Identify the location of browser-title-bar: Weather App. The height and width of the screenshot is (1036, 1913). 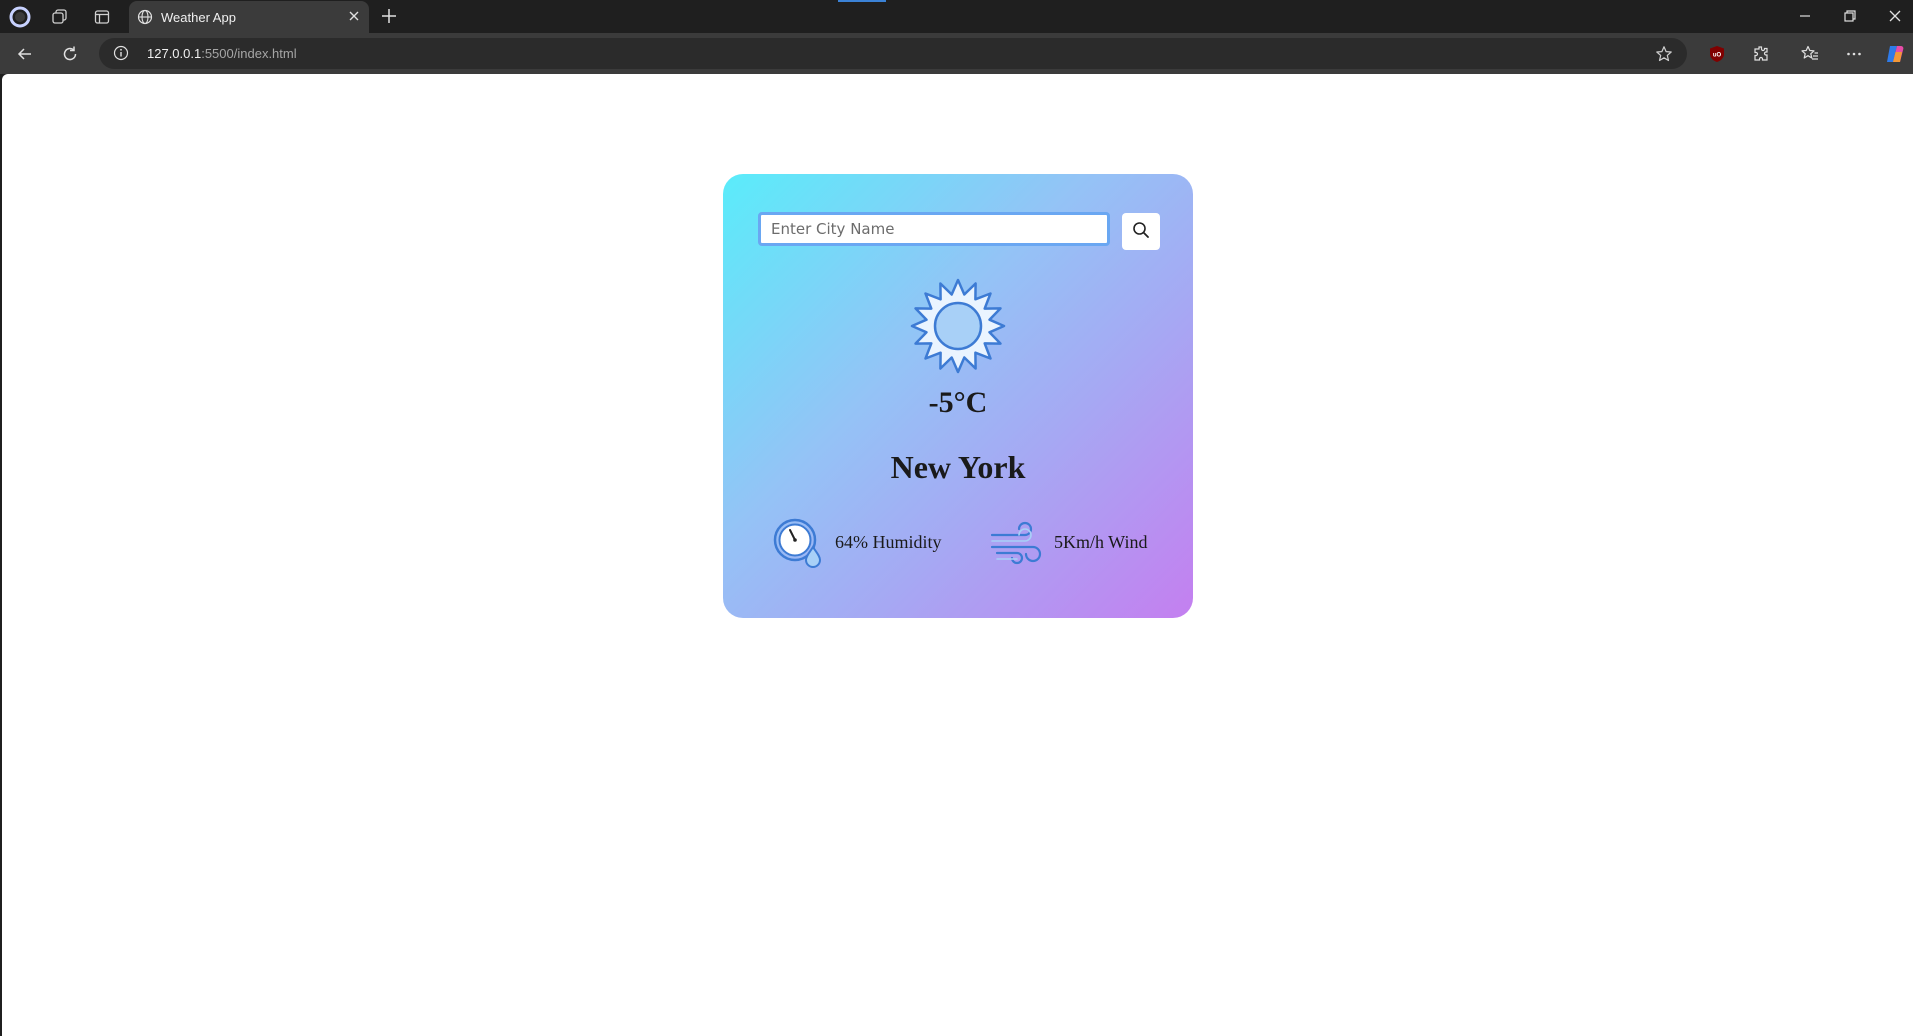
(956, 16).